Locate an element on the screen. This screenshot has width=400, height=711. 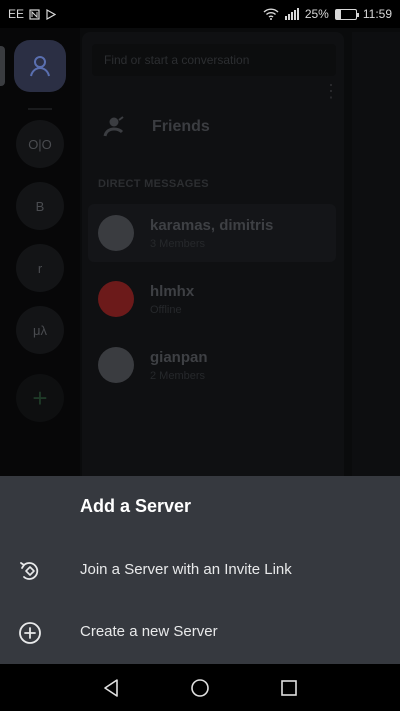
navigation-bar is located at coordinates (200, 687).